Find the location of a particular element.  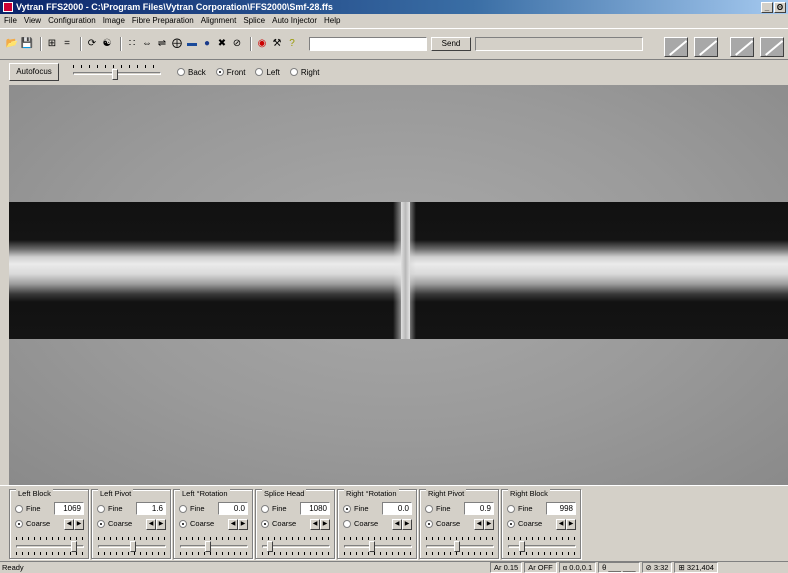

view-mode-2-icon is located at coordinates (706, 47).